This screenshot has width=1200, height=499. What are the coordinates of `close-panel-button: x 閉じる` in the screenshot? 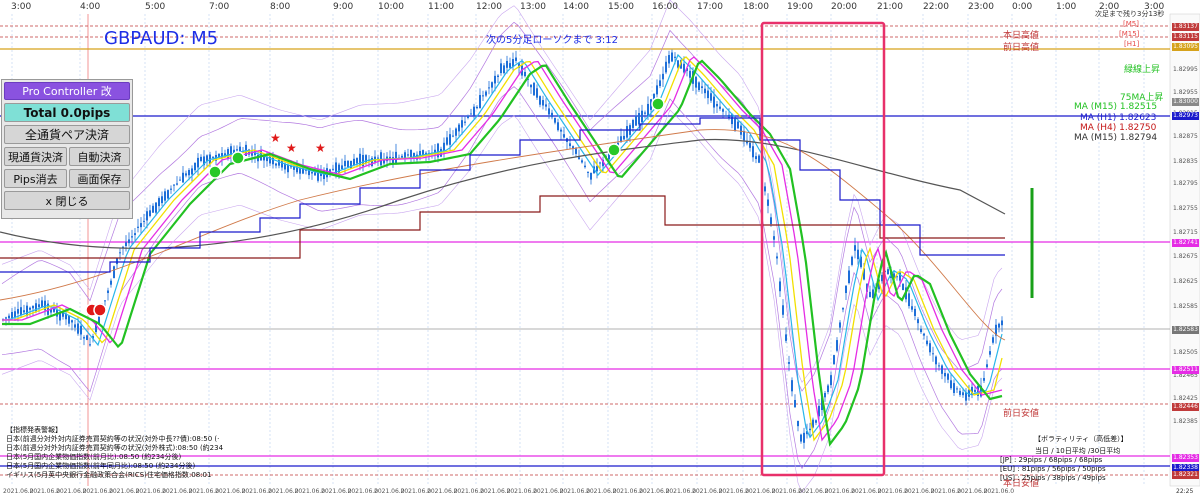 It's located at (67, 200).